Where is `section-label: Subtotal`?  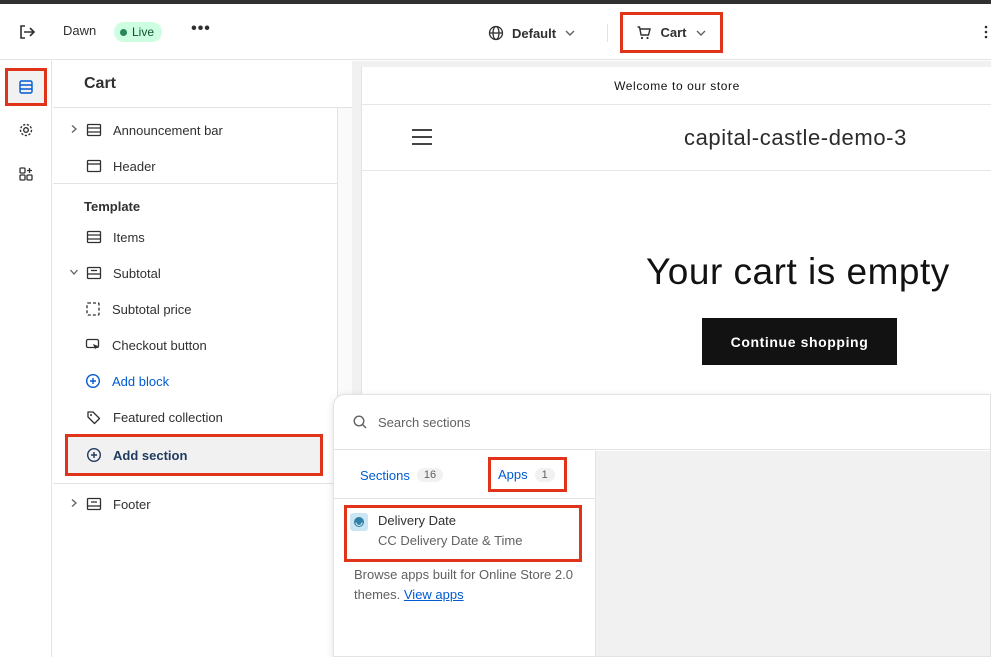
section-label: Subtotal is located at coordinates (137, 273).